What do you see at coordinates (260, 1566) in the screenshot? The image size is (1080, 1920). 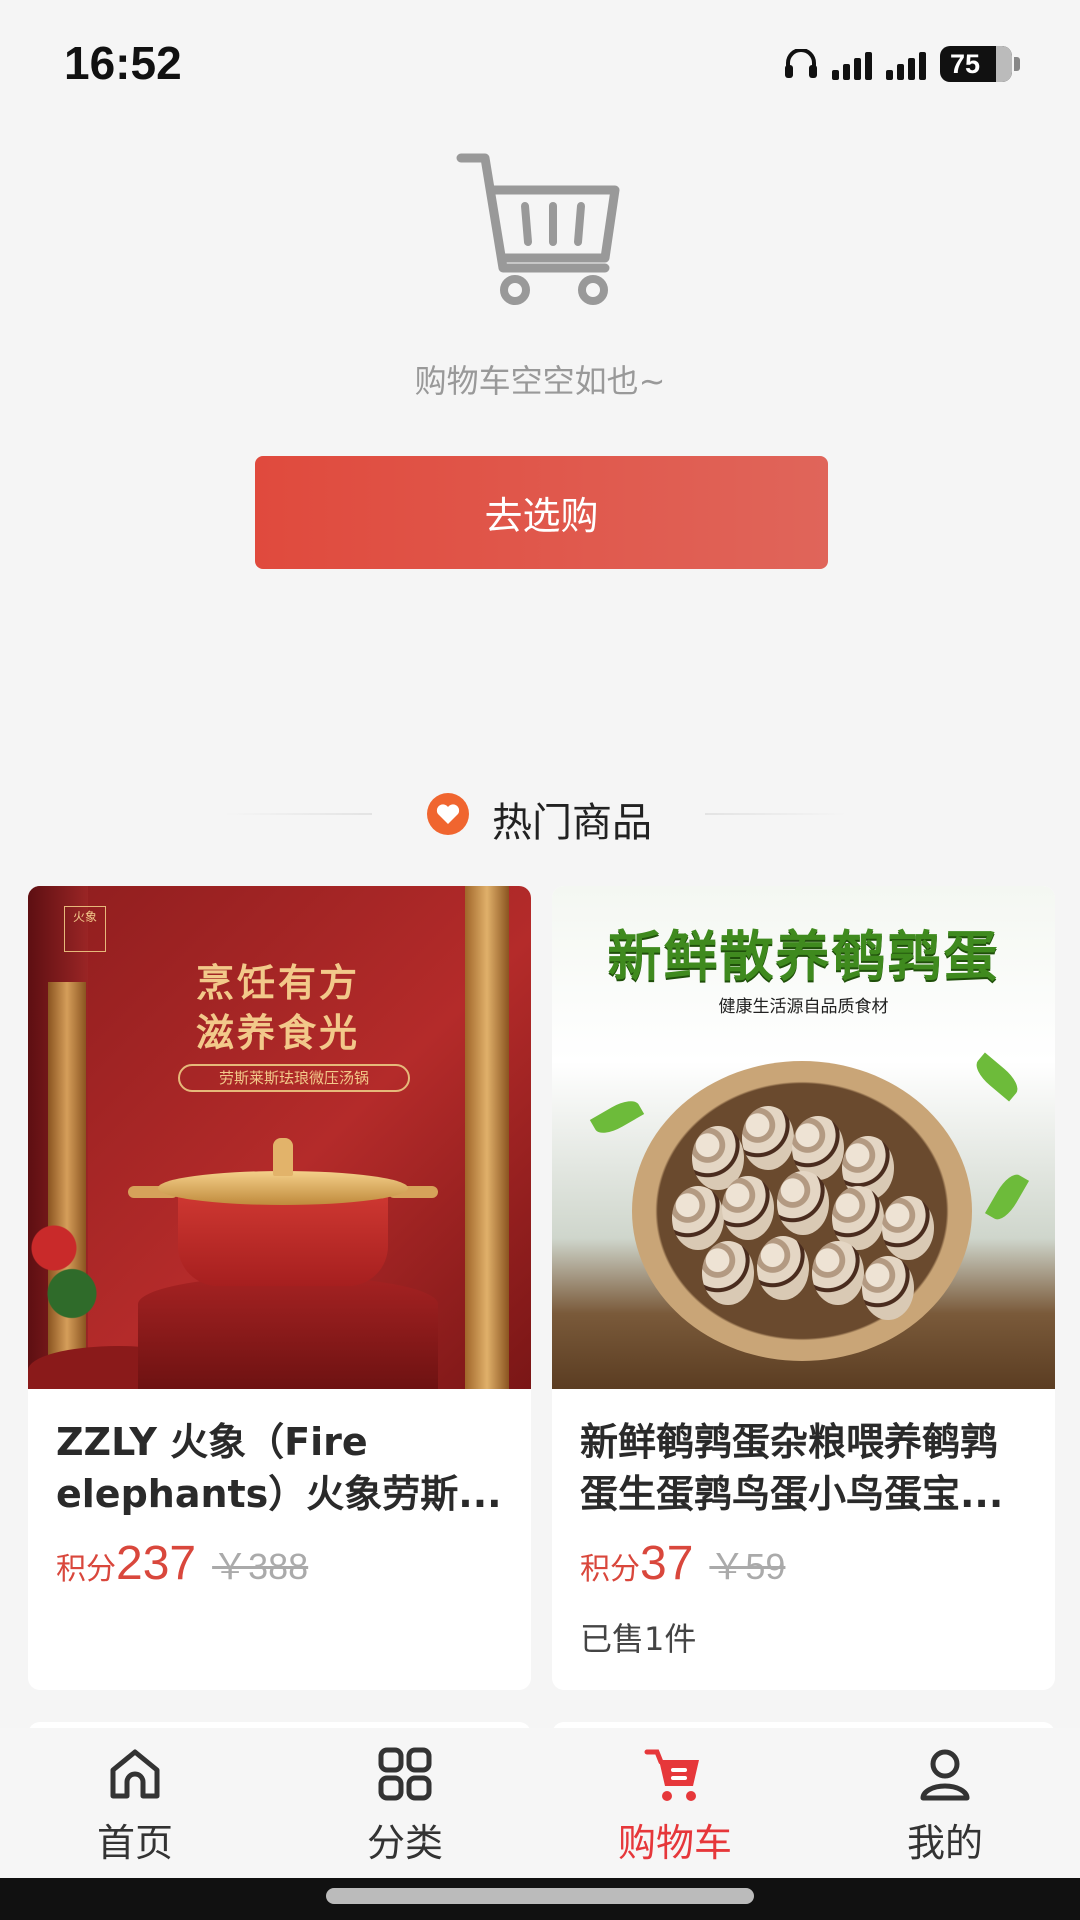 I see `original-price: ￥388` at bounding box center [260, 1566].